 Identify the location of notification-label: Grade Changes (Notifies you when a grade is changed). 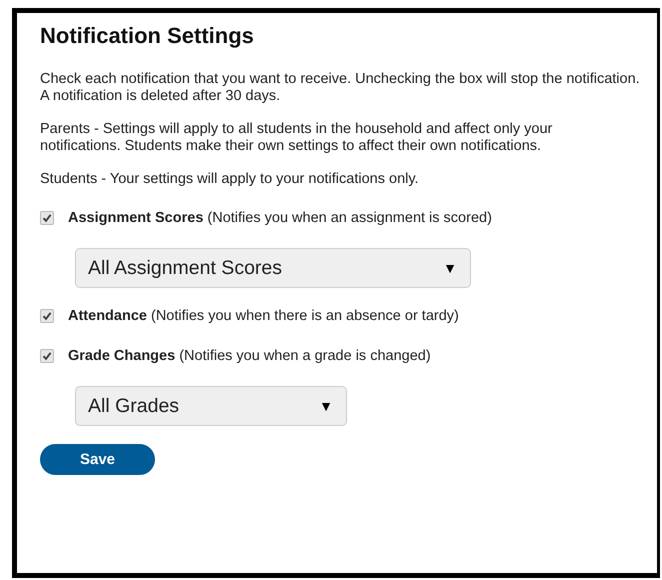
(249, 356).